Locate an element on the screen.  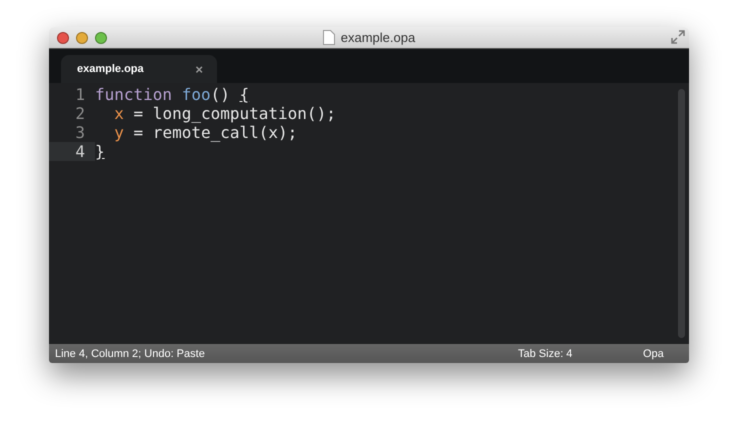
line-number: 3 is located at coordinates (80, 132).